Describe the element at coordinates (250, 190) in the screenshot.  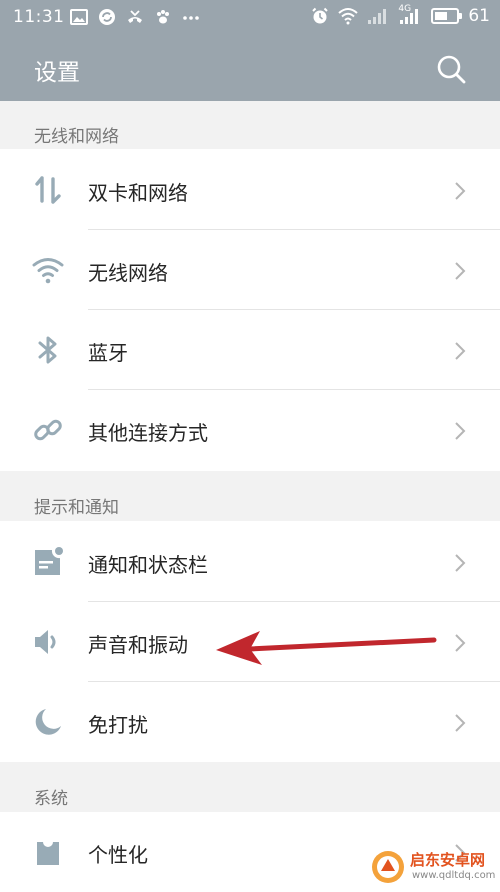
I see `settings-item-dual-sim: 双卡和网络` at that location.